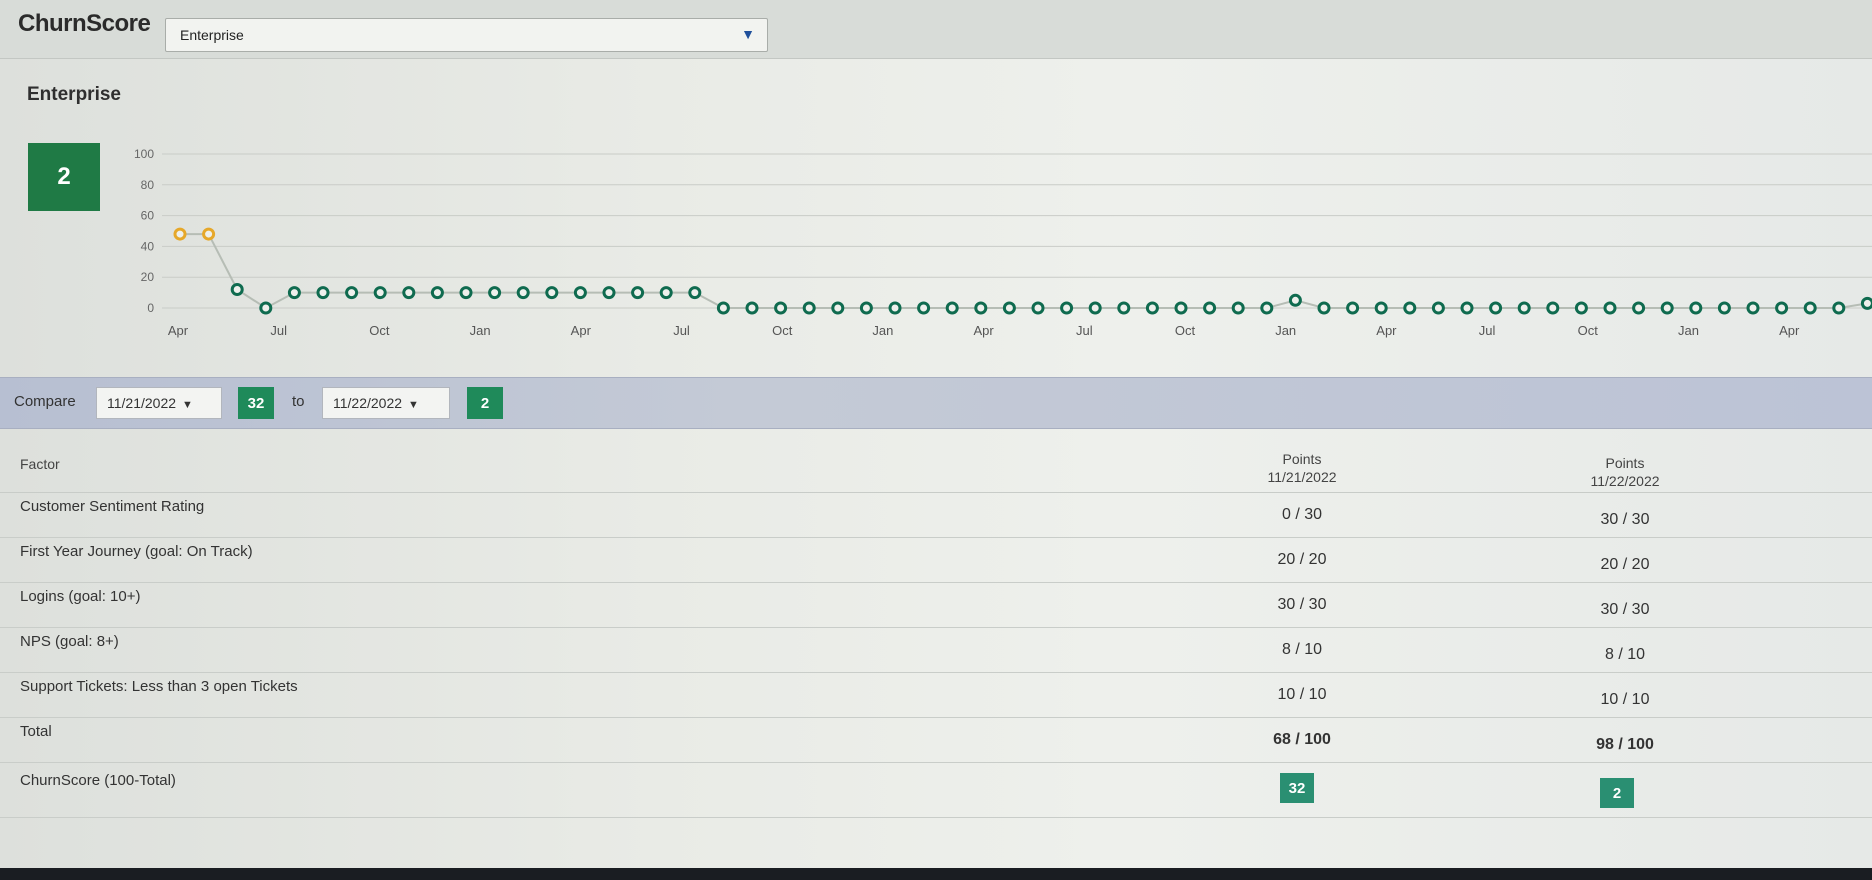 This screenshot has height=880, width=1872. I want to click on segment-select: Enterprise ▼, so click(466, 35).